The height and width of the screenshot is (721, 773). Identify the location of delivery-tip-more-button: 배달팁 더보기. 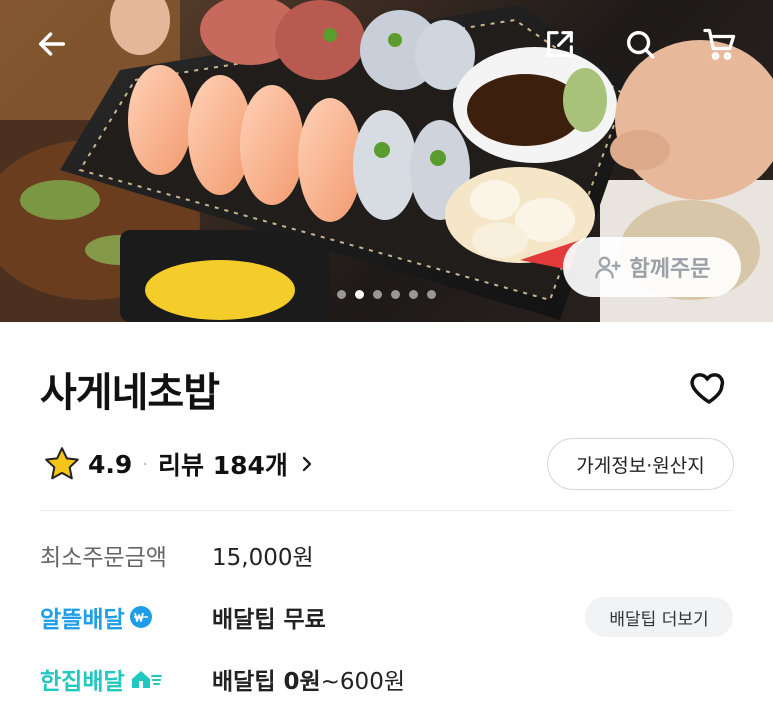
(659, 617).